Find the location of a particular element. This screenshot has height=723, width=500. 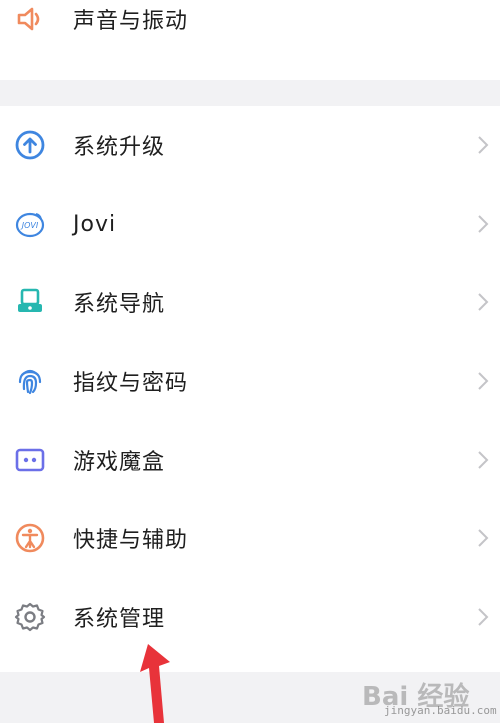

sidebar-item-jovi: JOVI Jovi is located at coordinates (250, 224).